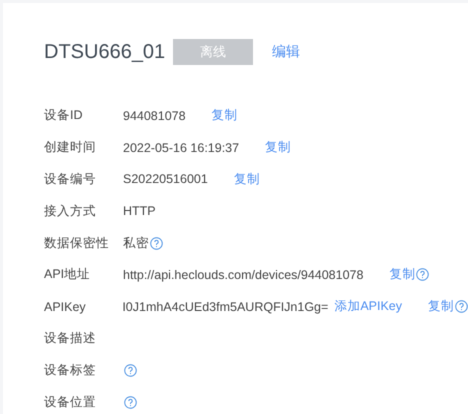 This screenshot has width=468, height=414. What do you see at coordinates (154, 115) in the screenshot?
I see `field-value: 944081078` at bounding box center [154, 115].